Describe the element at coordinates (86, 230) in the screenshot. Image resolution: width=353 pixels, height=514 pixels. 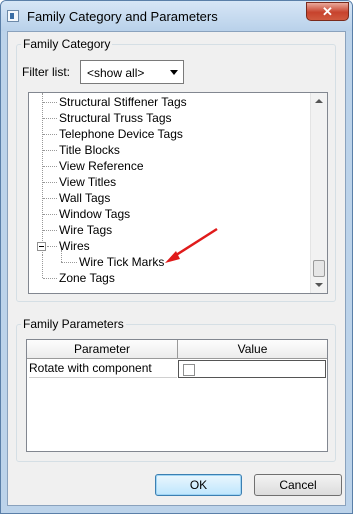
I see `tree-item-label: Wire Tags` at that location.